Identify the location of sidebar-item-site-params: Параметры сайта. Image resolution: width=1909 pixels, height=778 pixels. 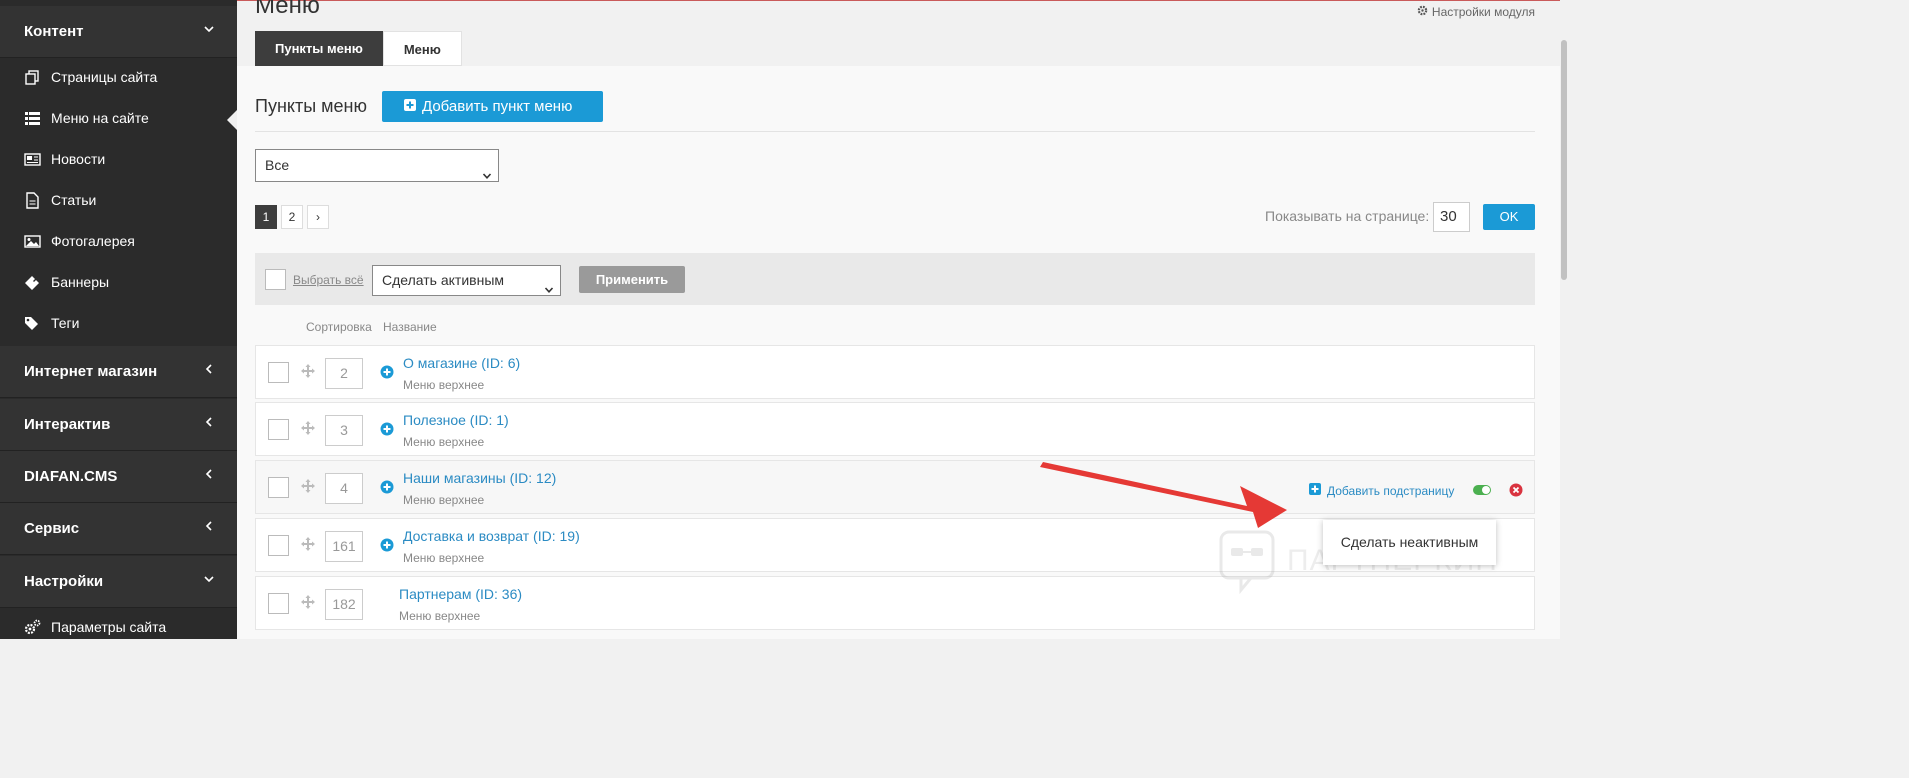
(118, 627).